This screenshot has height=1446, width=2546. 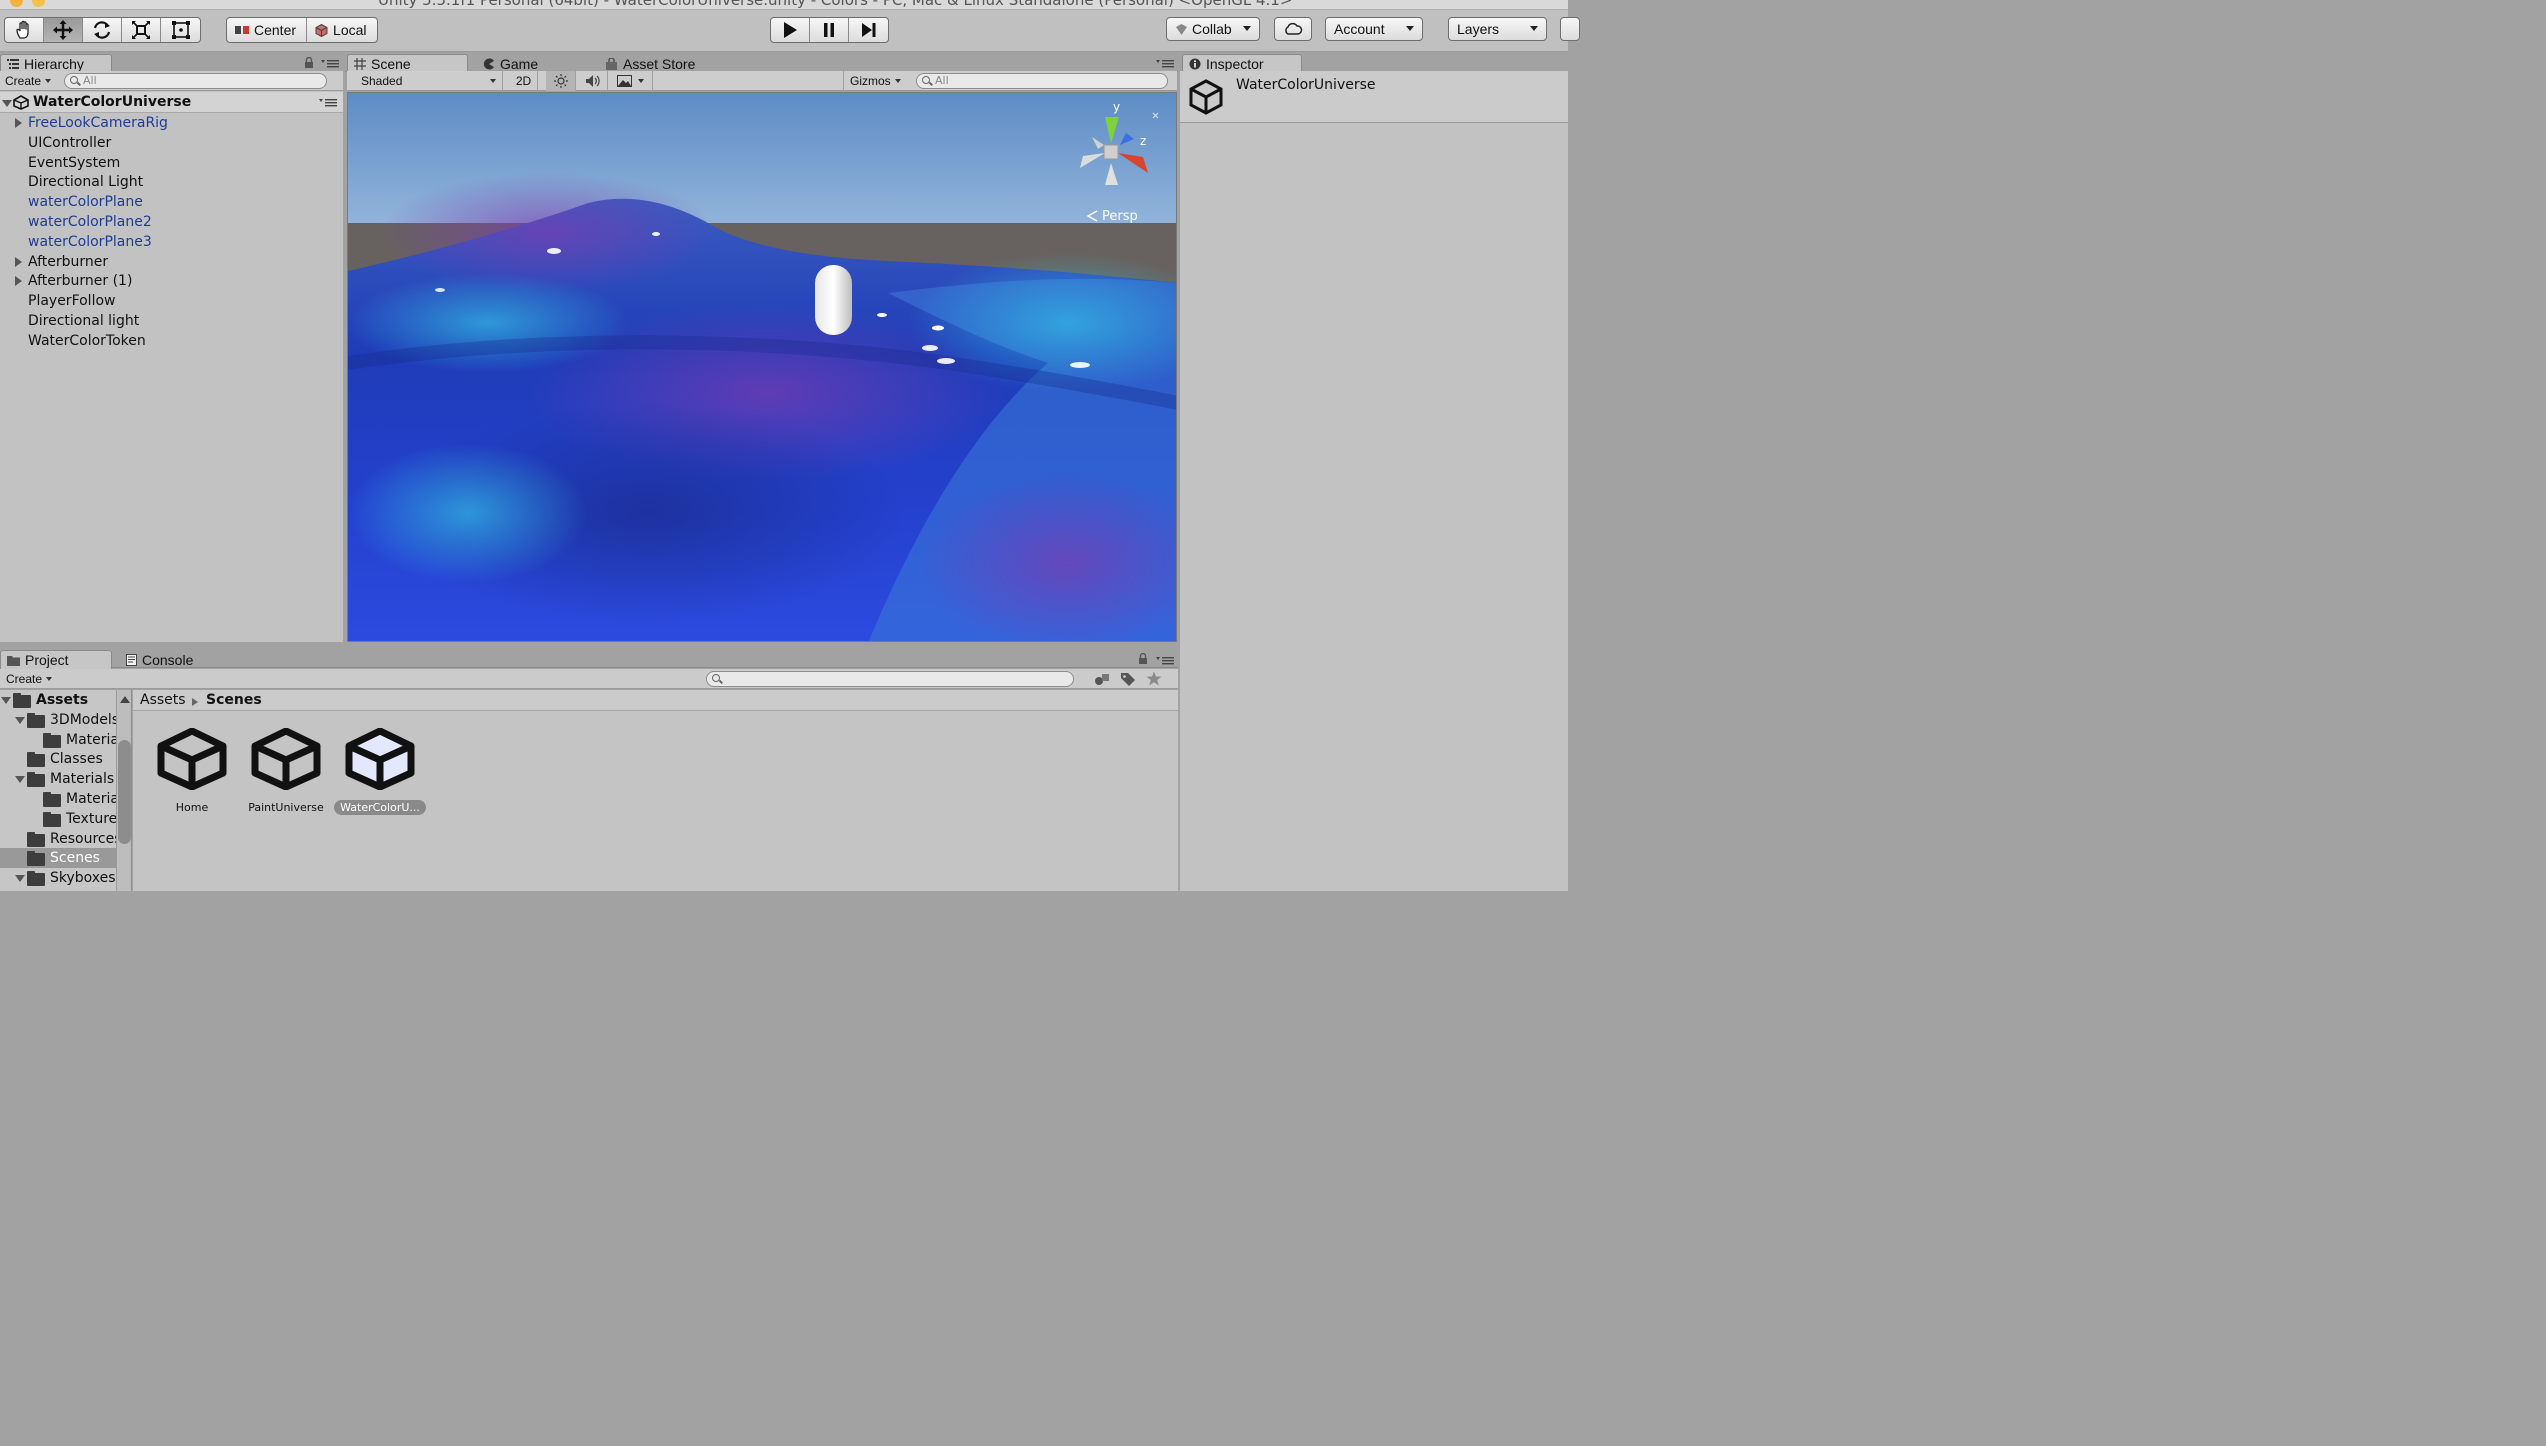 I want to click on hierarchy-item: waterColorPlane, so click(x=85, y=202).